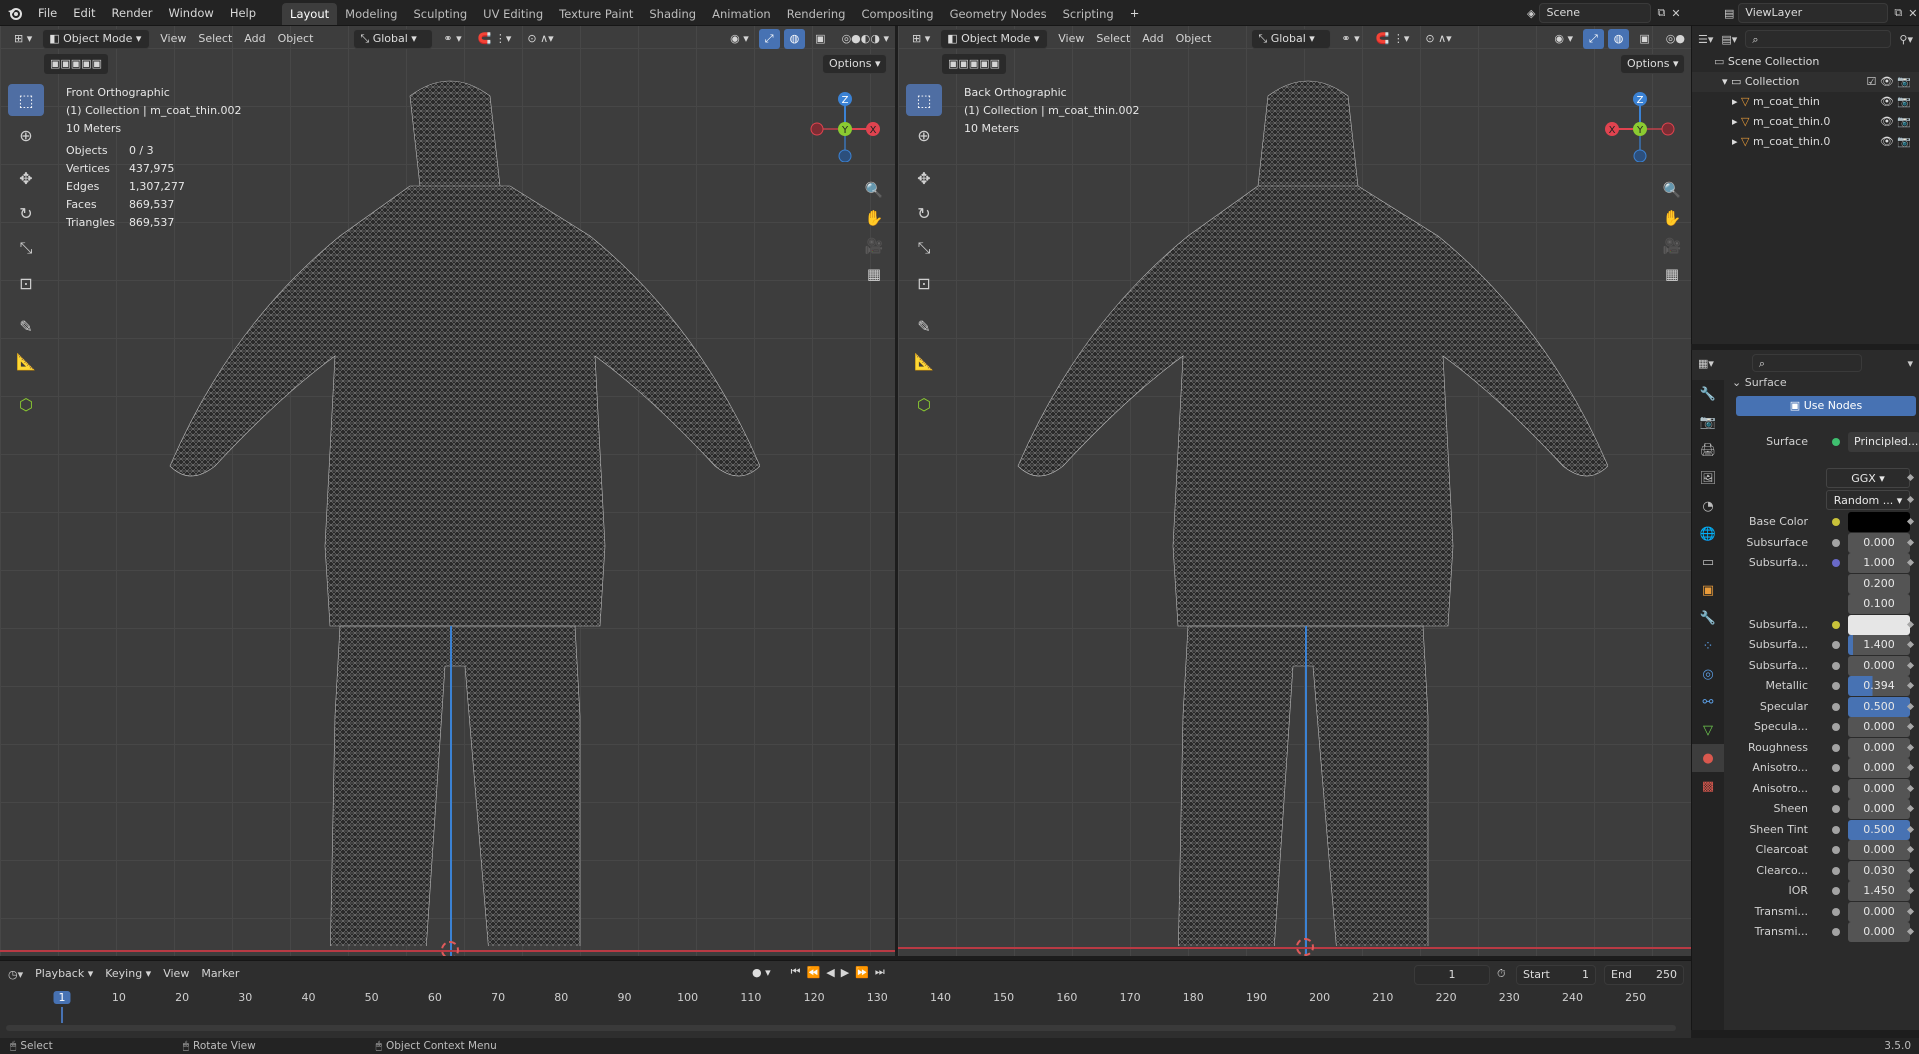 The image size is (1919, 1054). I want to click on tab-modeling: Modeling, so click(371, 14).